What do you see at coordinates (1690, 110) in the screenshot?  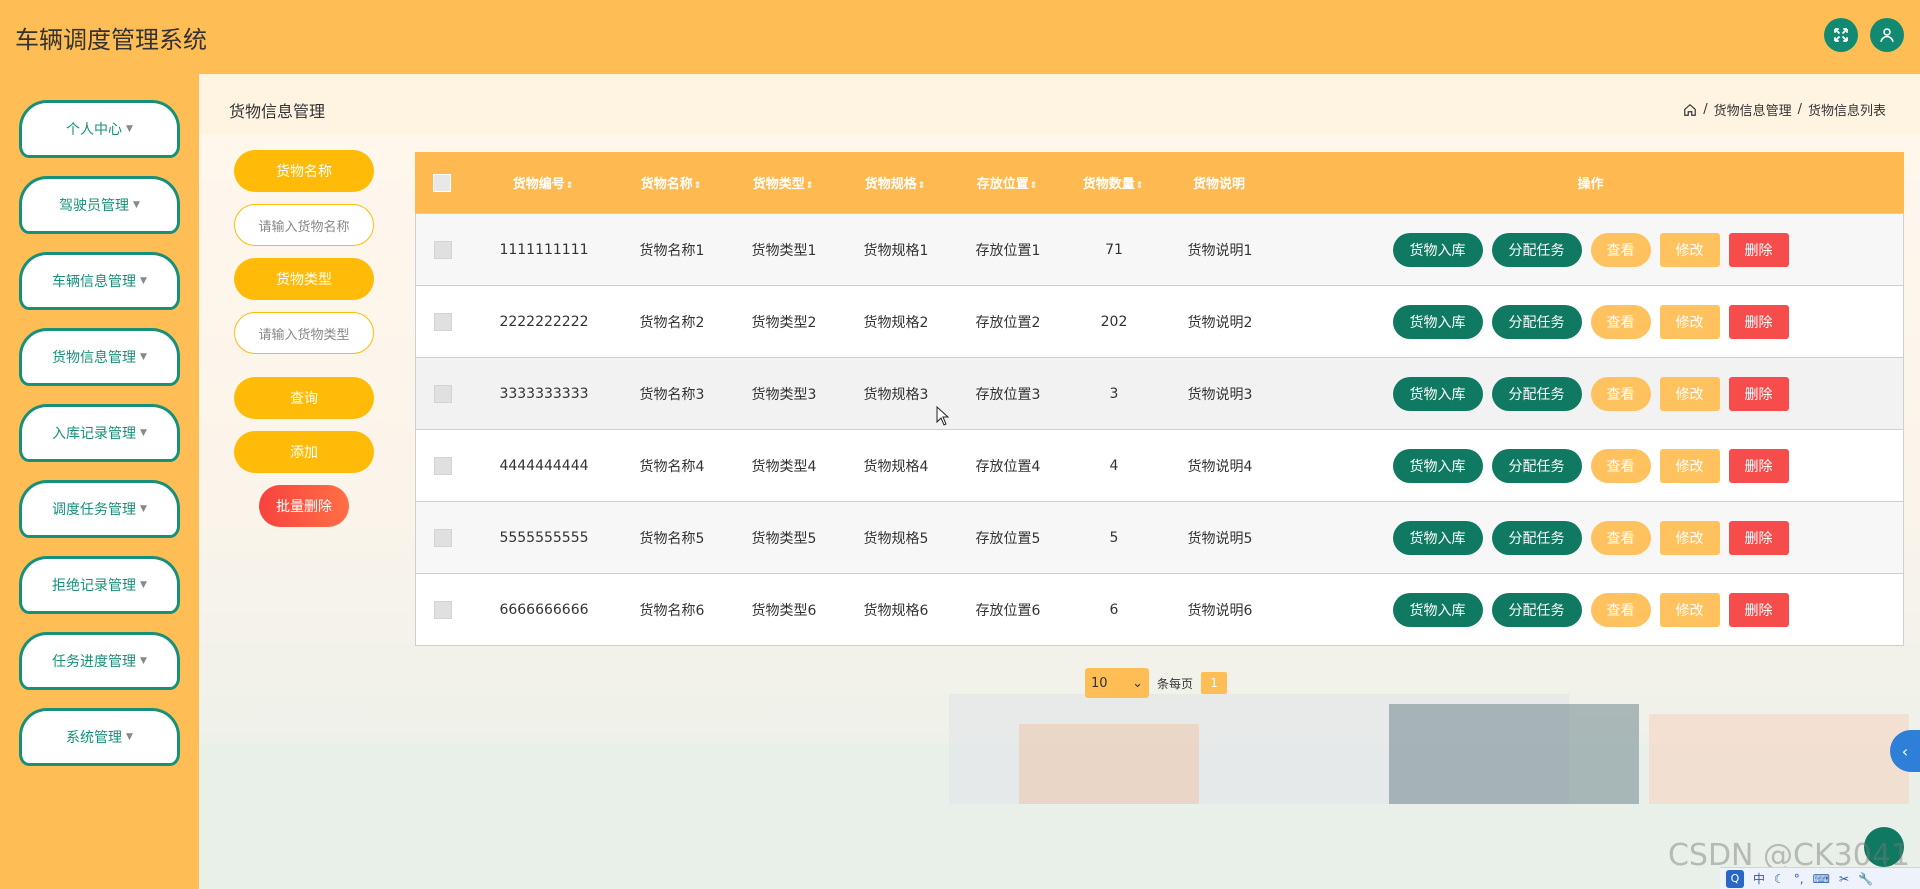 I see `home-icon` at bounding box center [1690, 110].